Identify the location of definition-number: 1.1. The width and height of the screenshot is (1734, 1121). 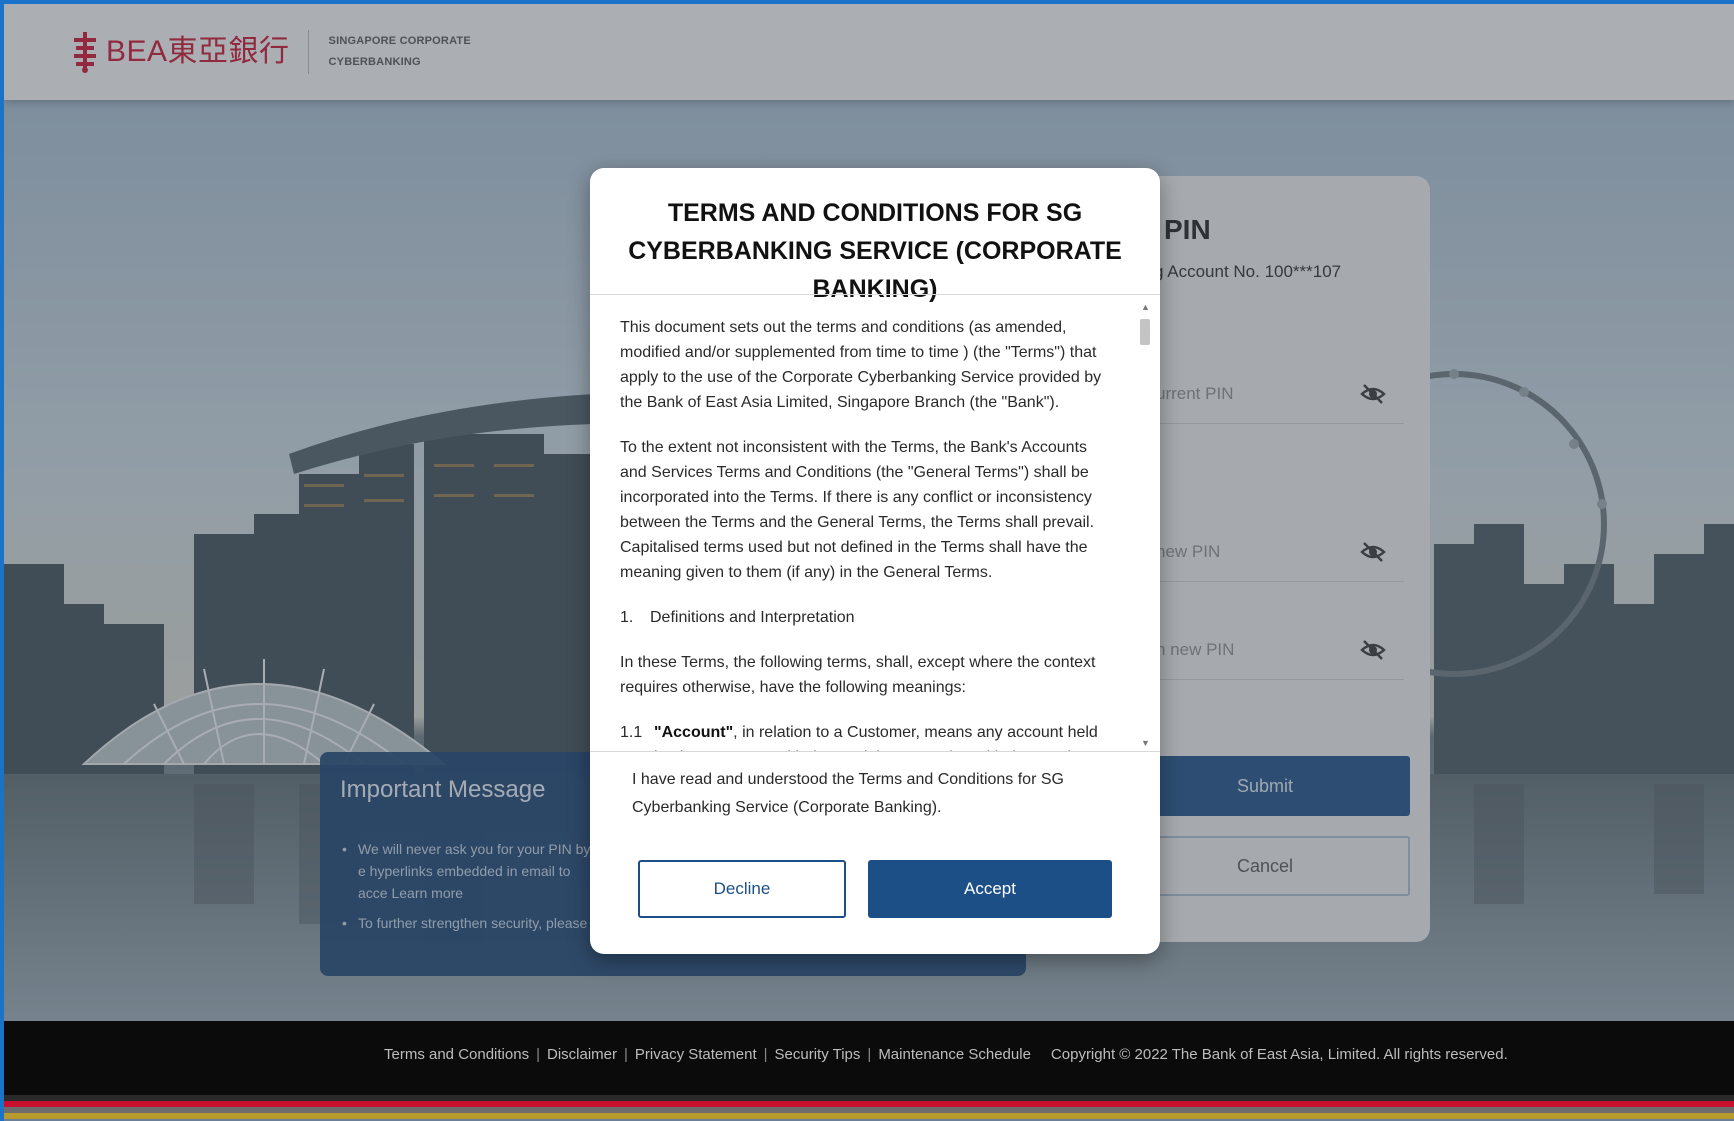
(631, 732).